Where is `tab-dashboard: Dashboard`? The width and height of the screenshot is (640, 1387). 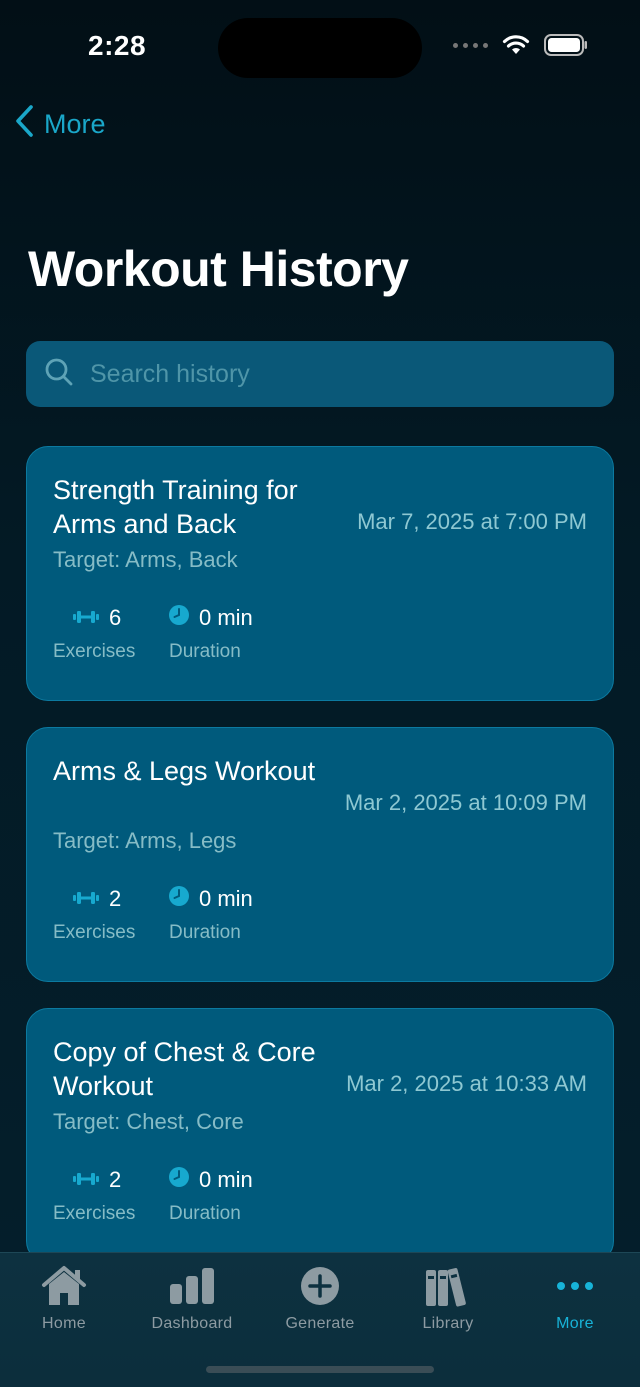 tab-dashboard: Dashboard is located at coordinates (192, 1303).